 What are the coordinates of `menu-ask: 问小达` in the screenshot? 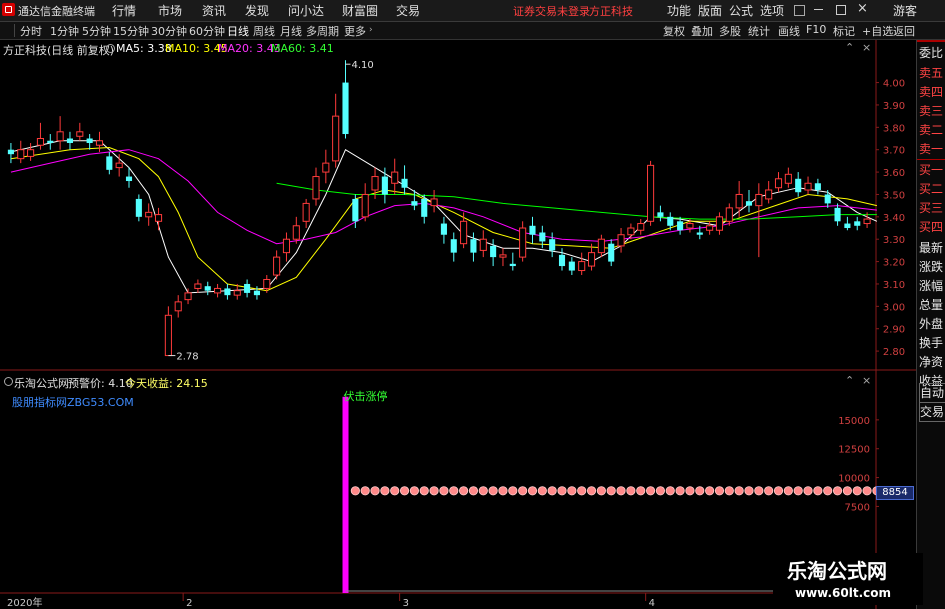 It's located at (306, 10).